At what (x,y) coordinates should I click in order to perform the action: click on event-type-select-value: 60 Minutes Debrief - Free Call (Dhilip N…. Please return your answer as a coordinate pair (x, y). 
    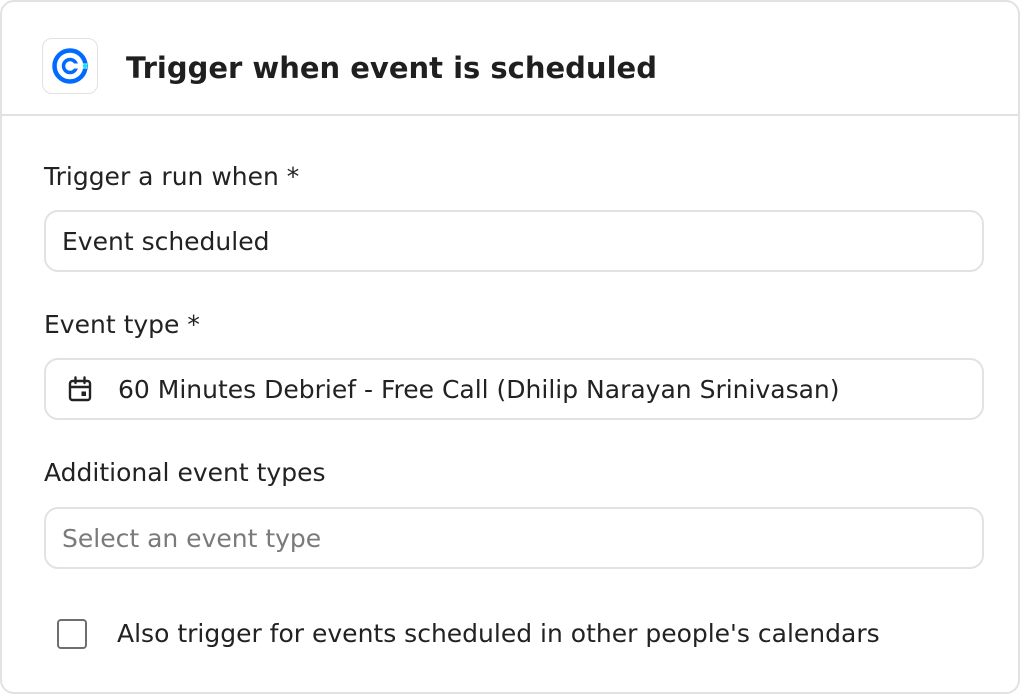
    Looking at the image, I should click on (479, 389).